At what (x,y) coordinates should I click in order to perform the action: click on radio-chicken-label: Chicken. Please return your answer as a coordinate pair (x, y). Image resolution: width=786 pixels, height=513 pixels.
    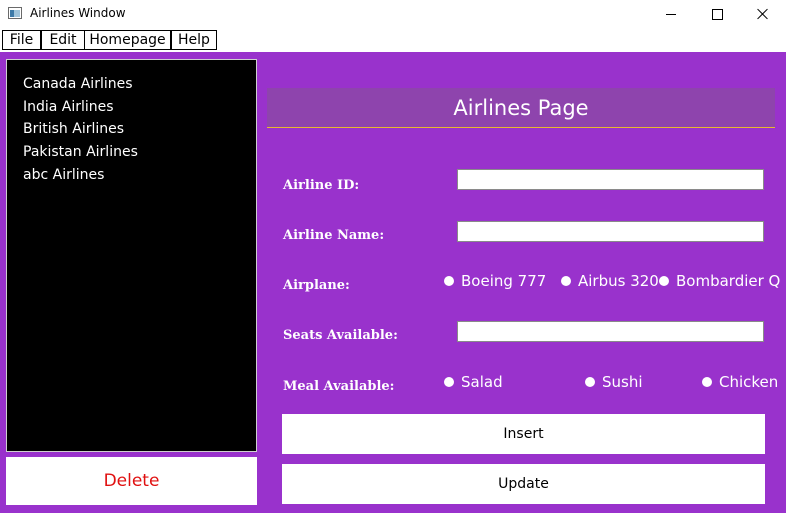
    Looking at the image, I should click on (749, 382).